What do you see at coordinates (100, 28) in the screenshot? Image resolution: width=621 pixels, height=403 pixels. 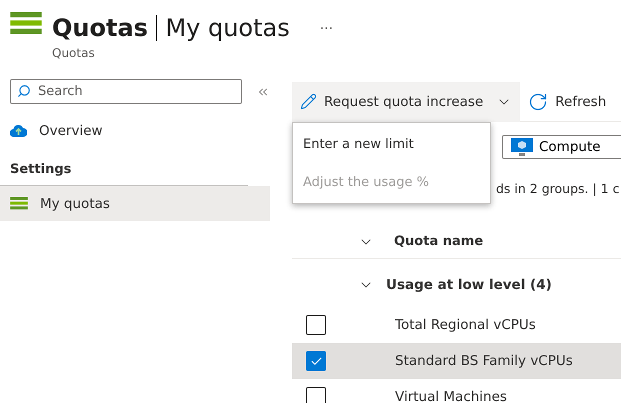 I see `page-title: Quotas` at bounding box center [100, 28].